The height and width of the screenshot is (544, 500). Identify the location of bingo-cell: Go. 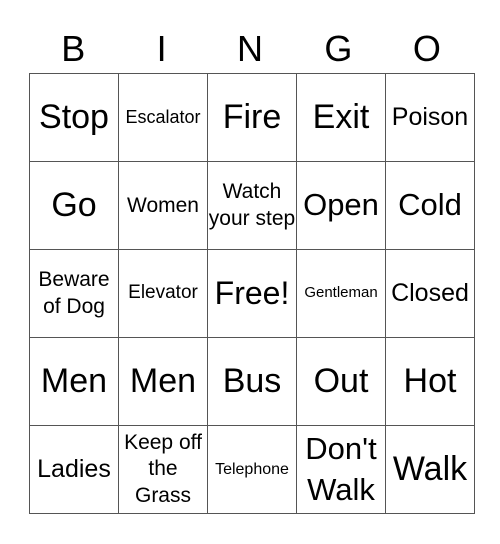
(74, 205).